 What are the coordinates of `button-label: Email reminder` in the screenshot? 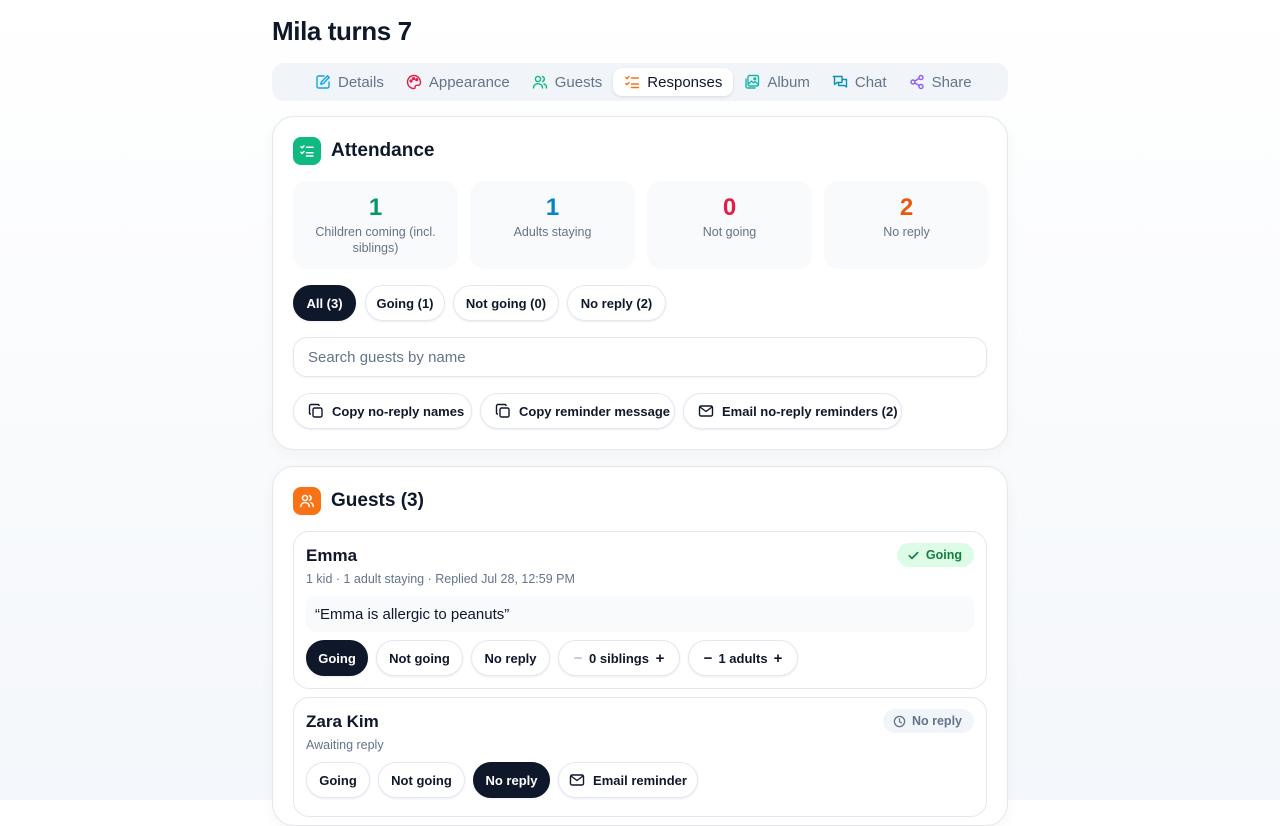 It's located at (640, 780).